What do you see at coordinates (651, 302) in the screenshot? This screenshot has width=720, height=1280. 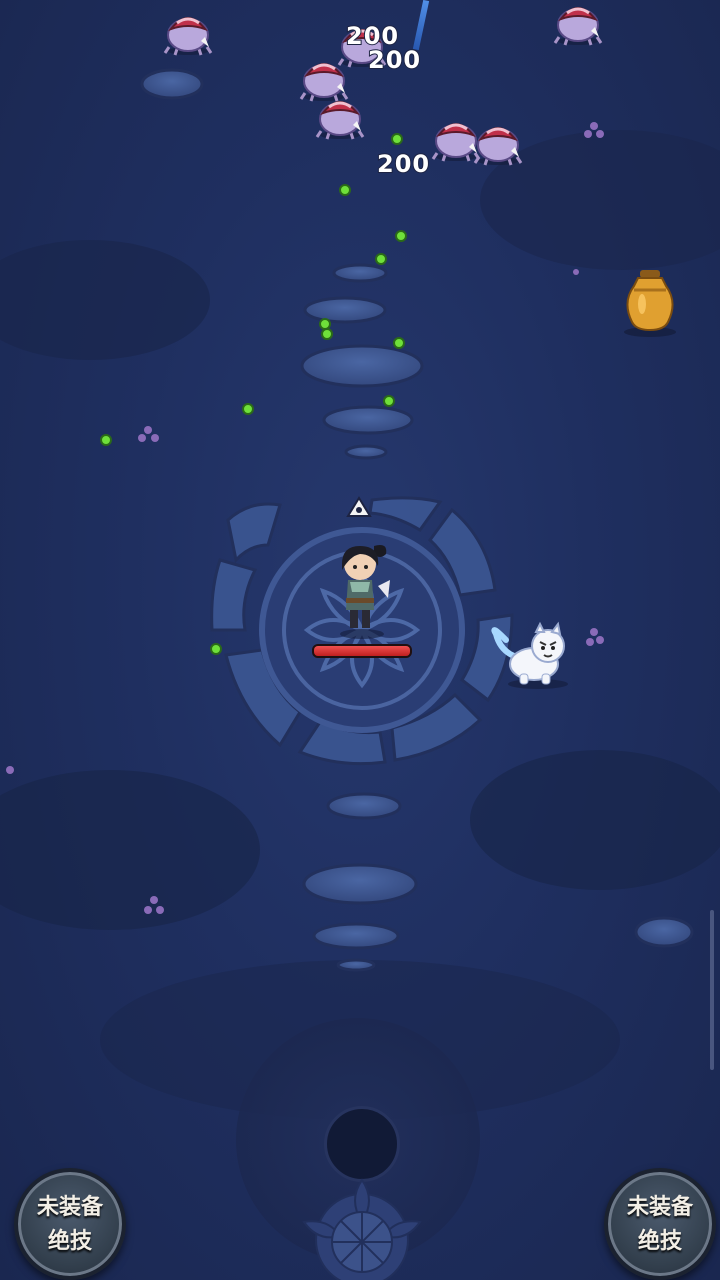 I see `treasure-vase` at bounding box center [651, 302].